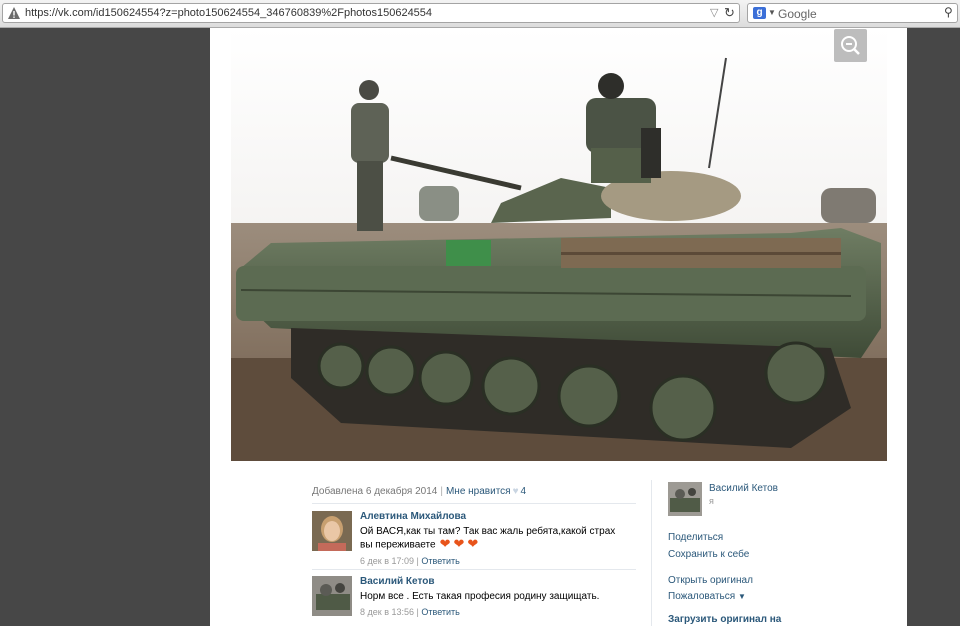 The height and width of the screenshot is (626, 960). Describe the element at coordinates (516, 491) in the screenshot. I see `heart-icon: ♥` at that location.